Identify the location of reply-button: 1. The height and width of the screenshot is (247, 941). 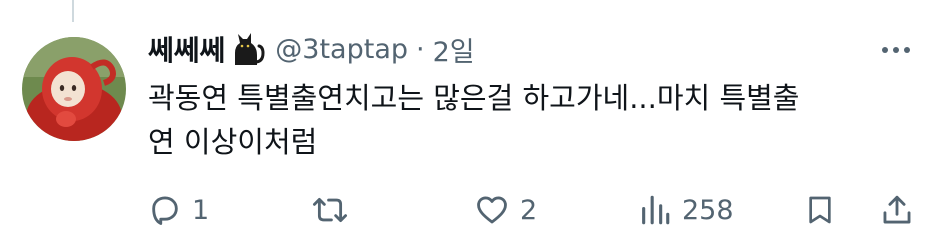
(178, 210).